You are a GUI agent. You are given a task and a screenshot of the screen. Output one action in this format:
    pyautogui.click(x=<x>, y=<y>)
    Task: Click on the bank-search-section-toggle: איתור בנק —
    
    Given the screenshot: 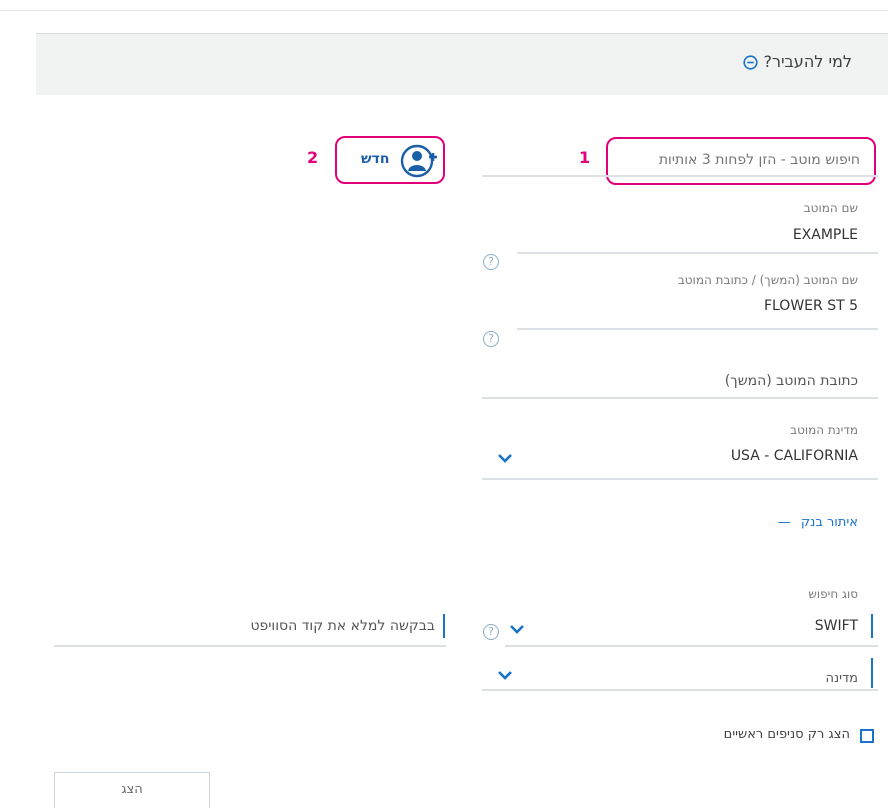 What is the action you would take?
    pyautogui.click(x=818, y=522)
    